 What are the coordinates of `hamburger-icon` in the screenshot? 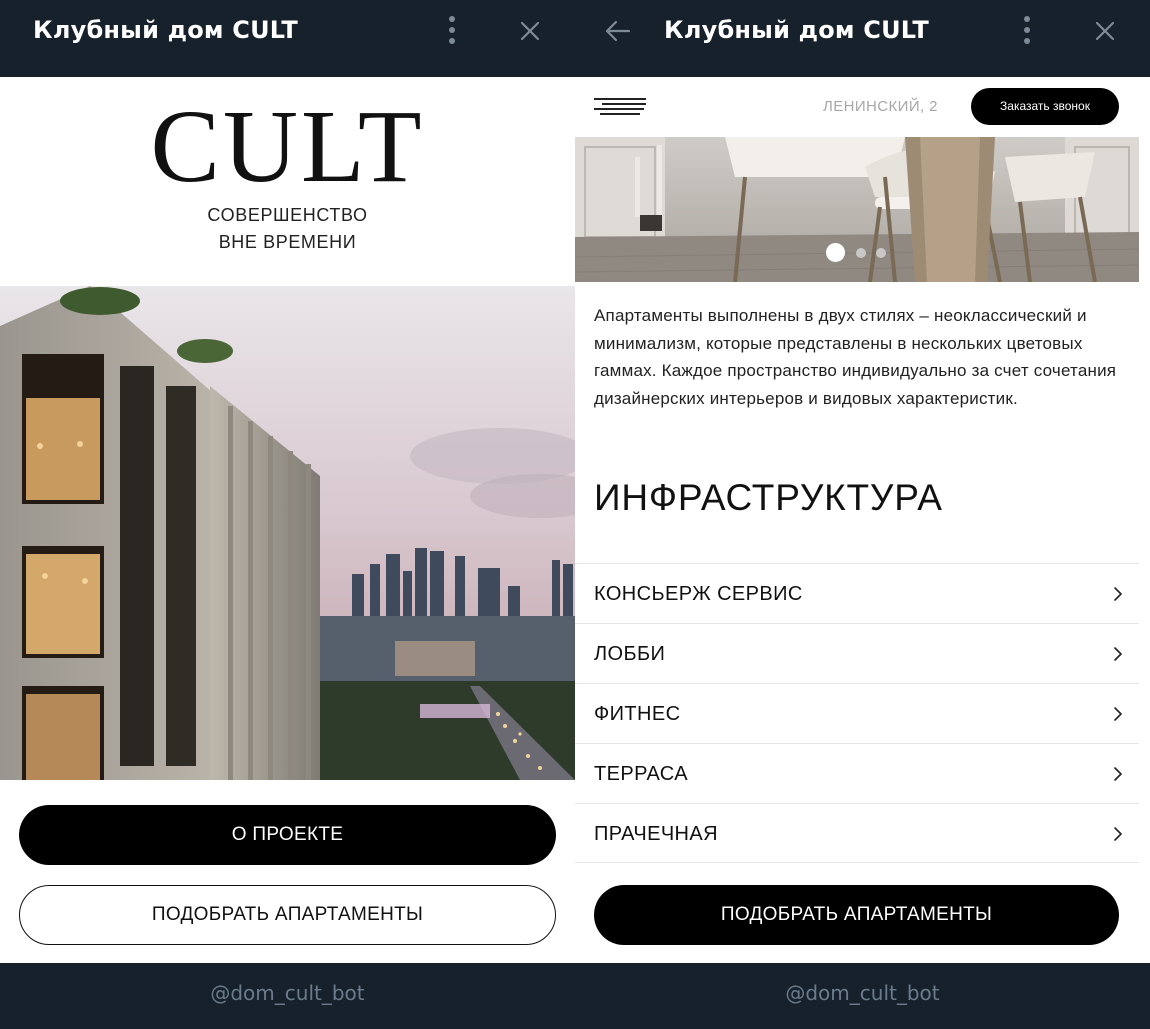 It's located at (620, 106).